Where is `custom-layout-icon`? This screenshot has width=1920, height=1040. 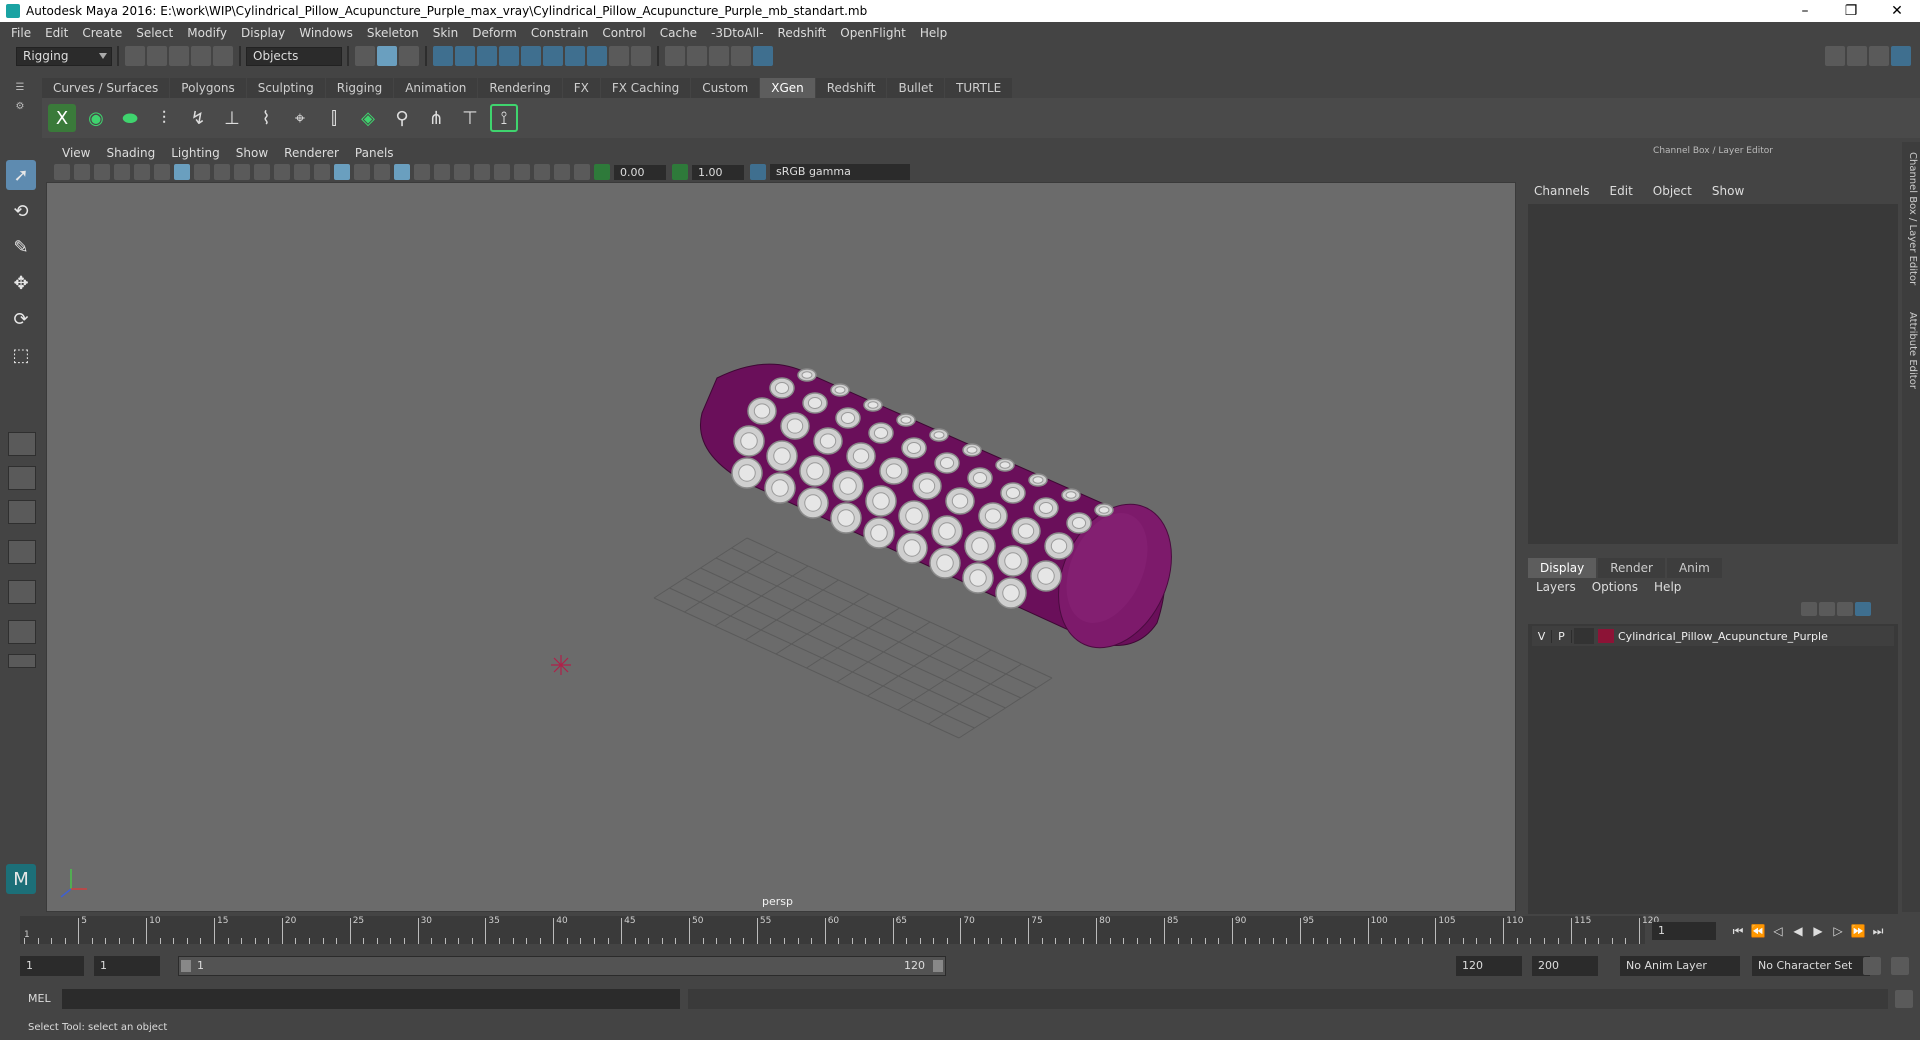 custom-layout-icon is located at coordinates (22, 661).